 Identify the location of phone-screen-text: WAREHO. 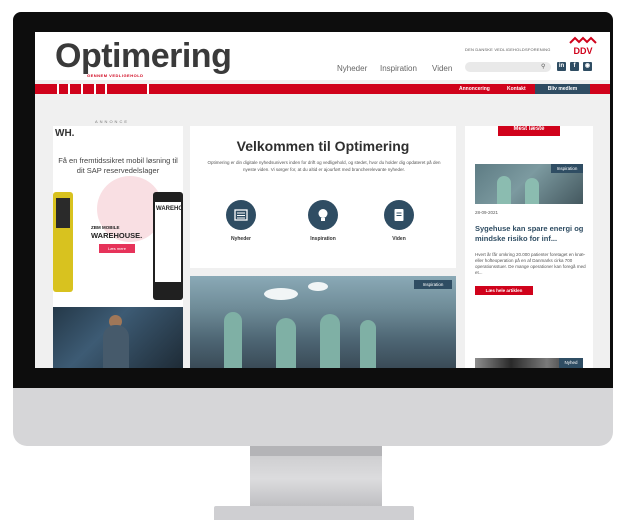
(169, 209).